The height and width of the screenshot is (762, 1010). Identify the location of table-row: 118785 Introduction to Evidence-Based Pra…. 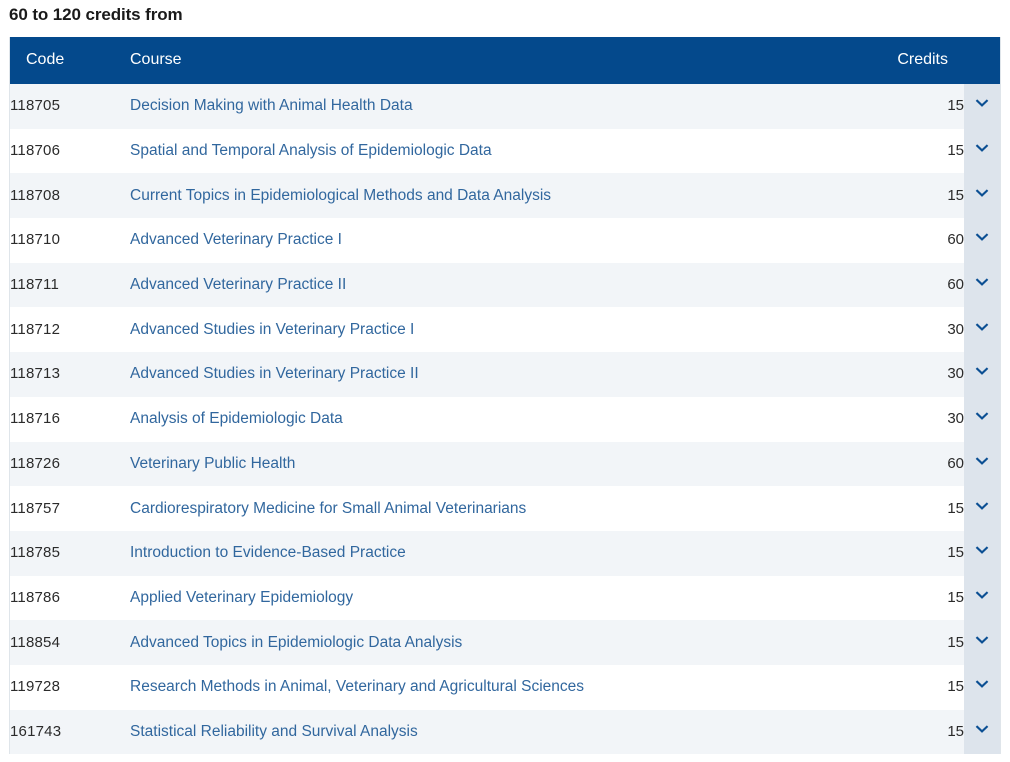
(505, 553).